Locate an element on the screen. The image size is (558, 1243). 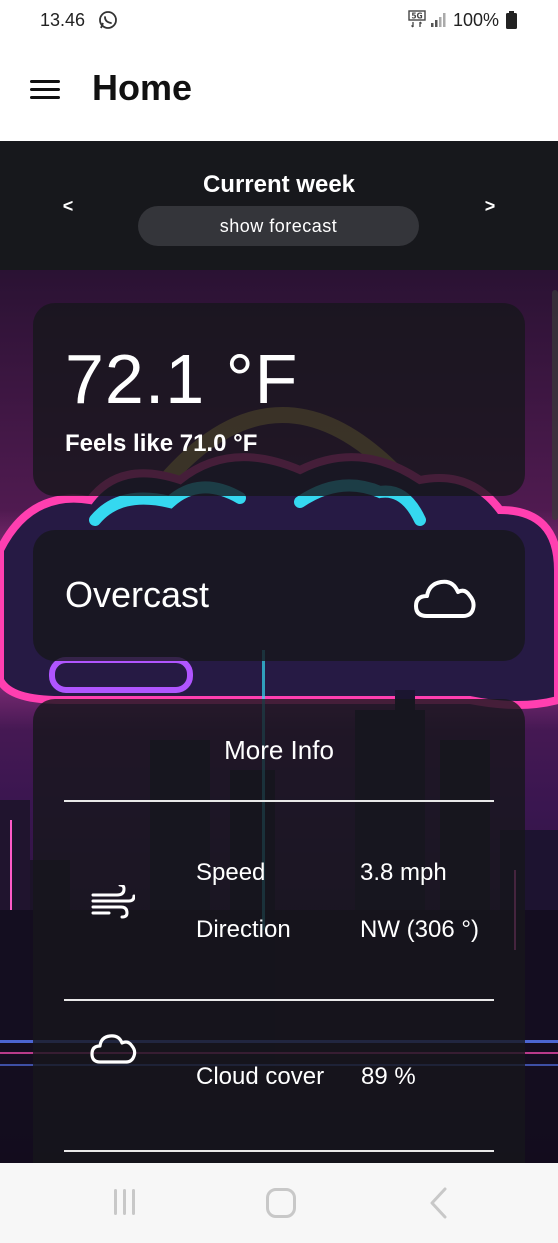
battery-percent: 100% is located at coordinates (476, 20).